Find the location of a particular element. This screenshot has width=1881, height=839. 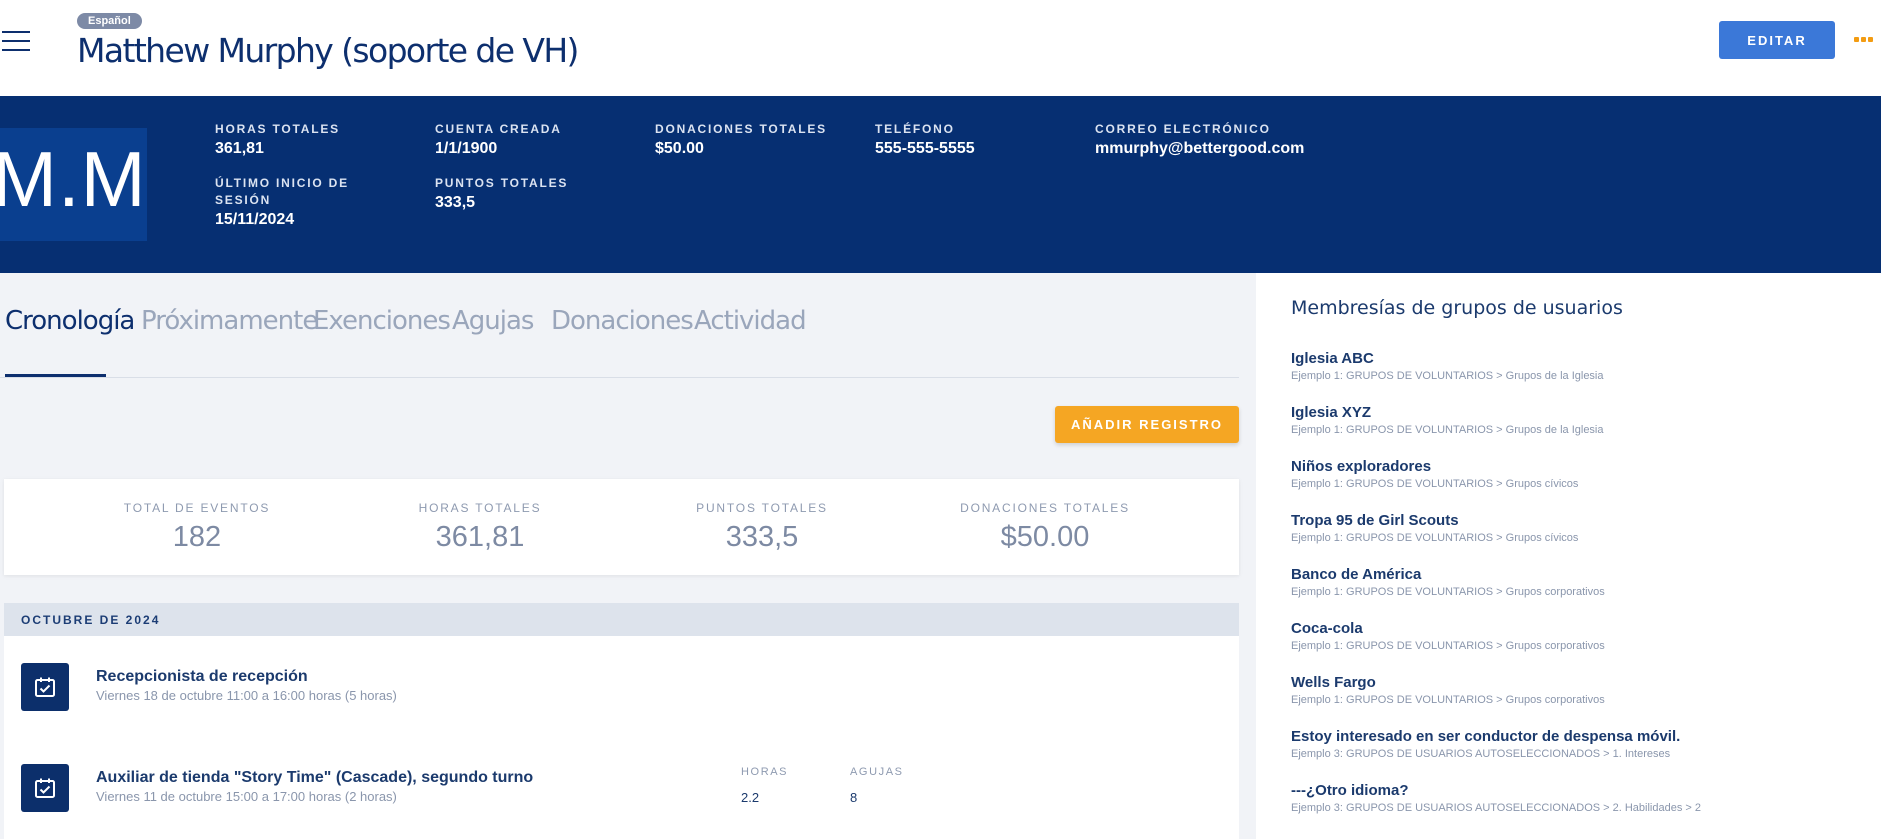

stat-total-donations: DONACIONES TOTALES $50.00 is located at coordinates (741, 140).